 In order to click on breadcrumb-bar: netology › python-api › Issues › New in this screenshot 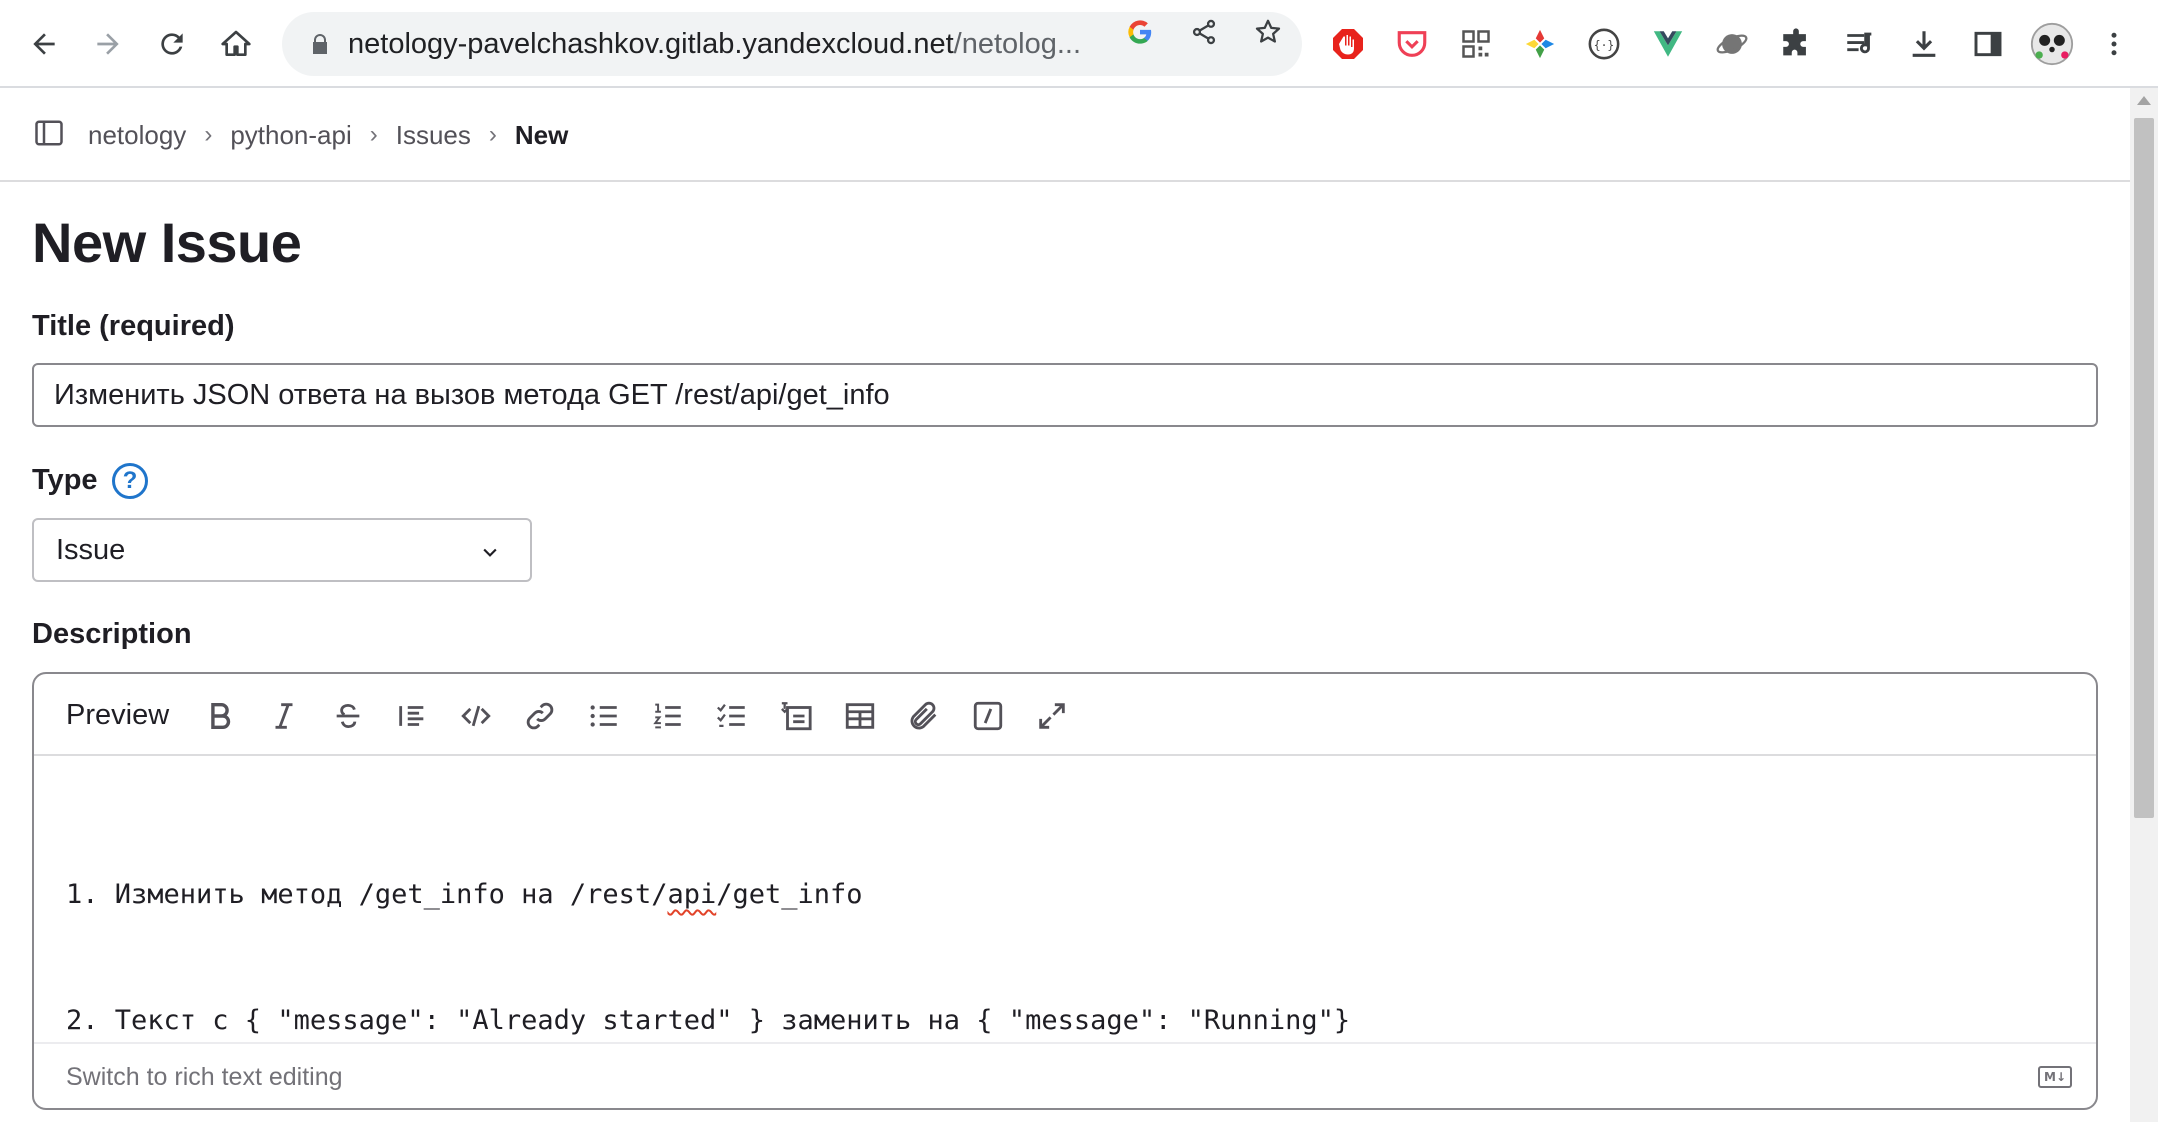, I will do `click(1065, 135)`.